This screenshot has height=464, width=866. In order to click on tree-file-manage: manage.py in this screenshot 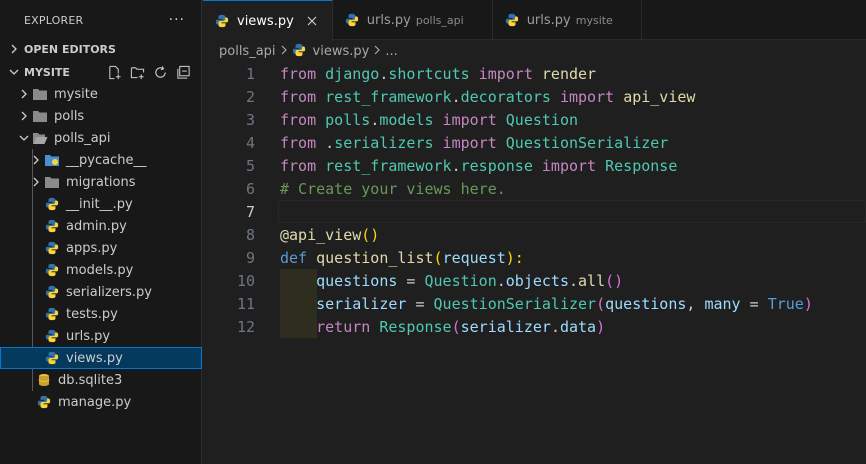, I will do `click(101, 402)`.